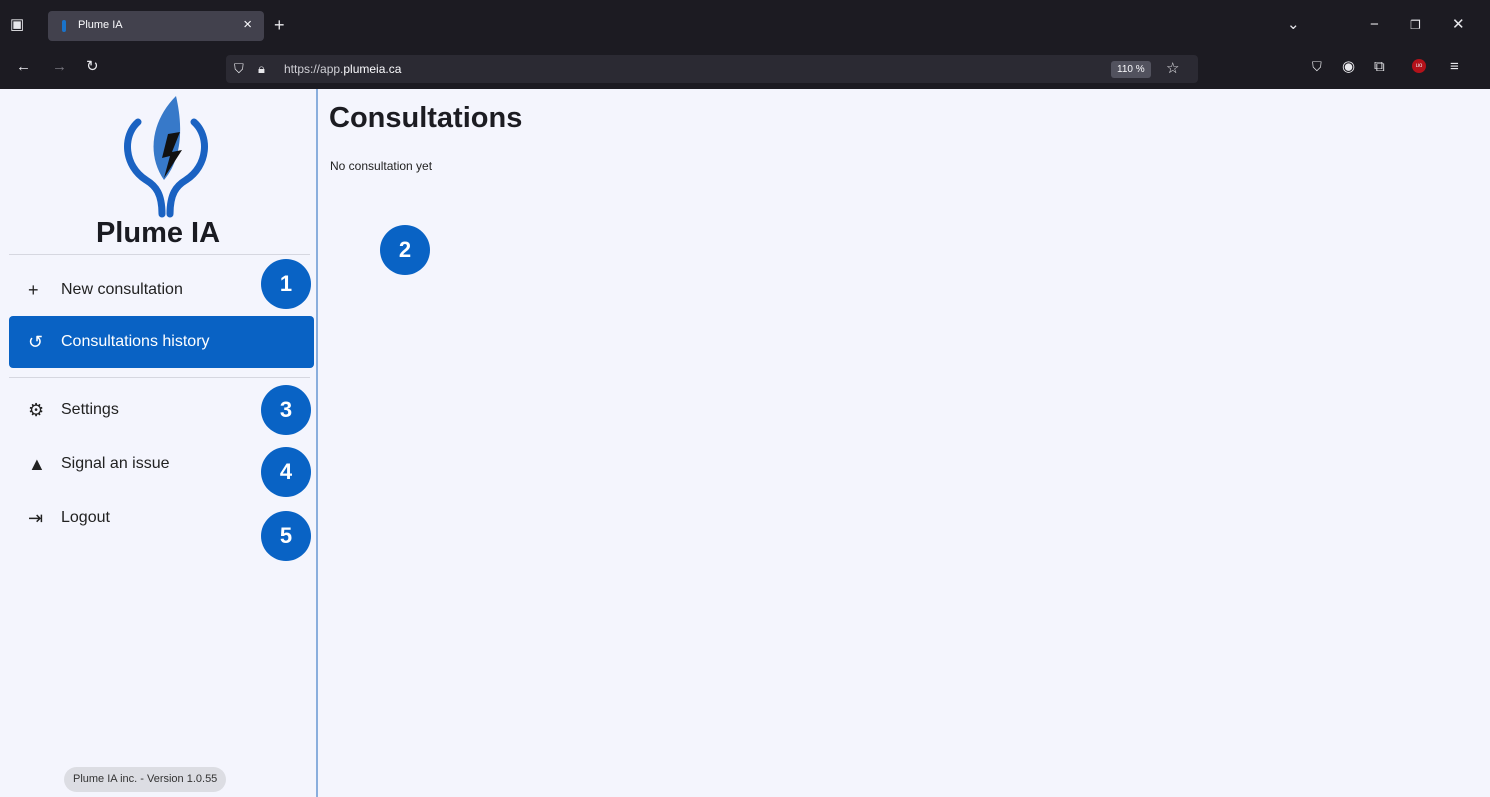 This screenshot has height=797, width=1490. What do you see at coordinates (36, 341) in the screenshot?
I see `history-icon: ↺` at bounding box center [36, 341].